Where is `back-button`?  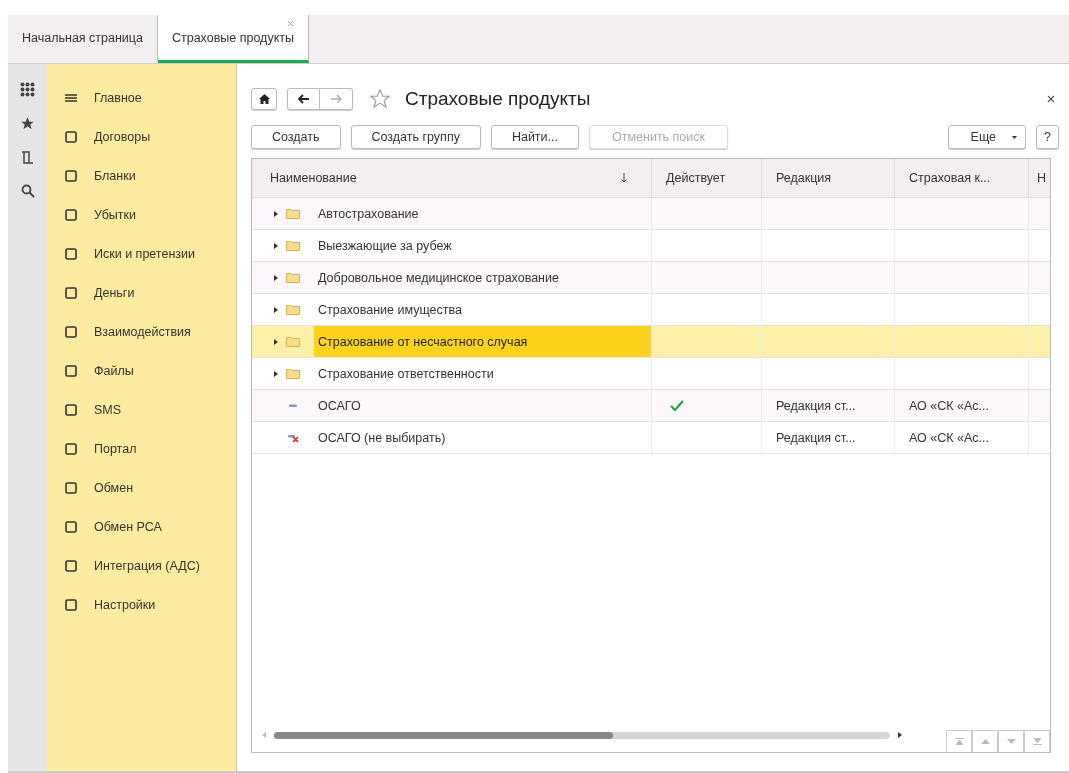 back-button is located at coordinates (303, 99).